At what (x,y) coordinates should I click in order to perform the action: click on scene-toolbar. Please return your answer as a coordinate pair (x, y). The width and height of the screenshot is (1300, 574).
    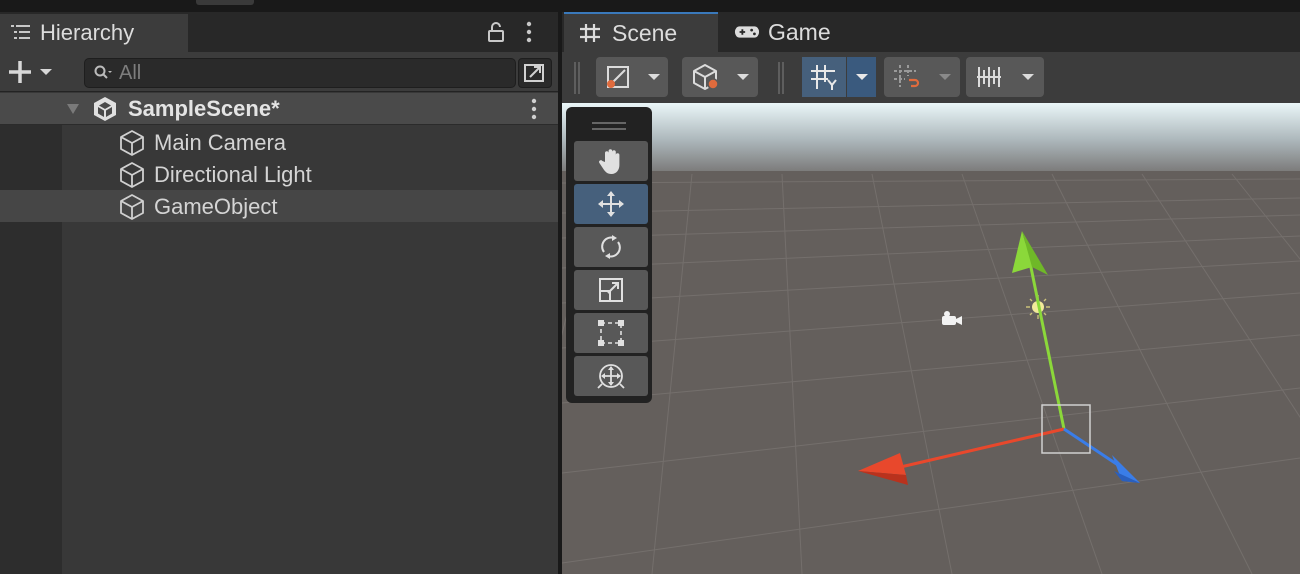
    Looking at the image, I should click on (931, 77).